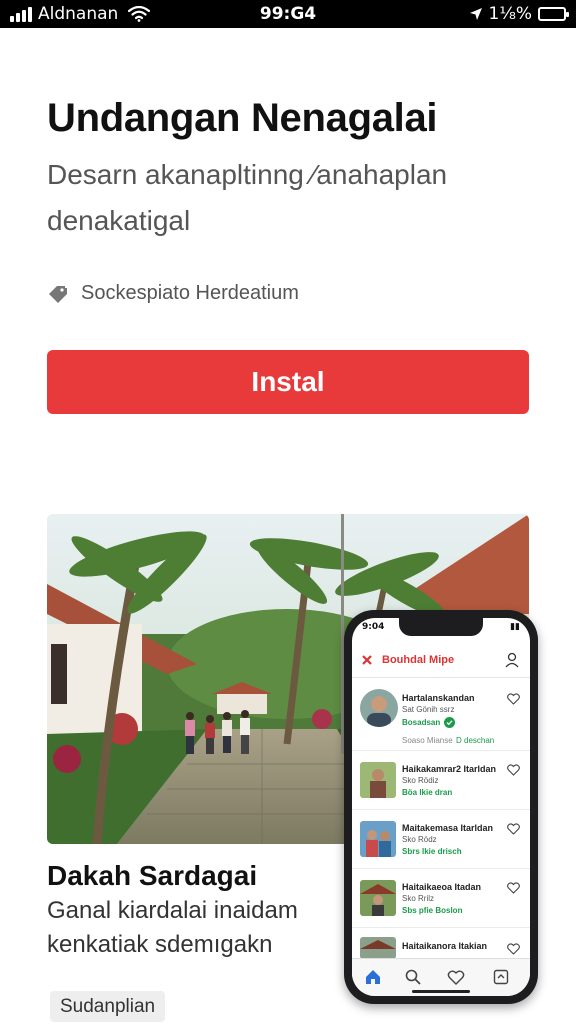 This screenshot has width=576, height=1024. Describe the element at coordinates (441, 977) in the screenshot. I see `phone-tab-bar` at that location.